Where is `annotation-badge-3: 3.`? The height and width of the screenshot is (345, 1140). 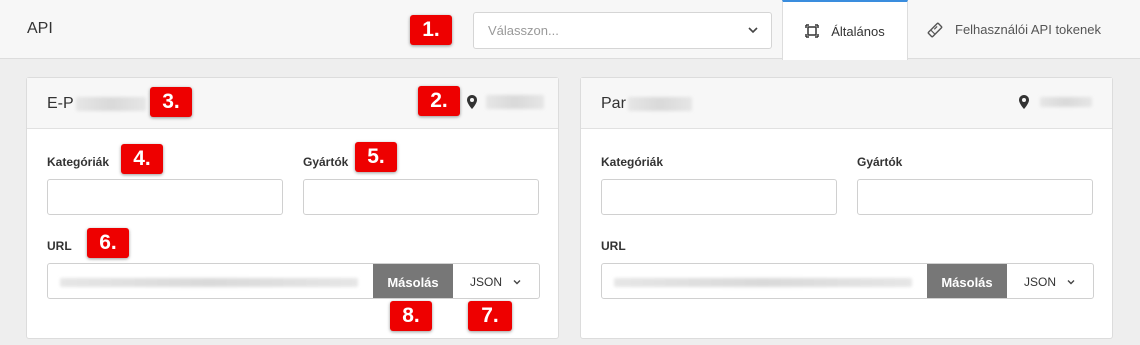
annotation-badge-3: 3. is located at coordinates (171, 102).